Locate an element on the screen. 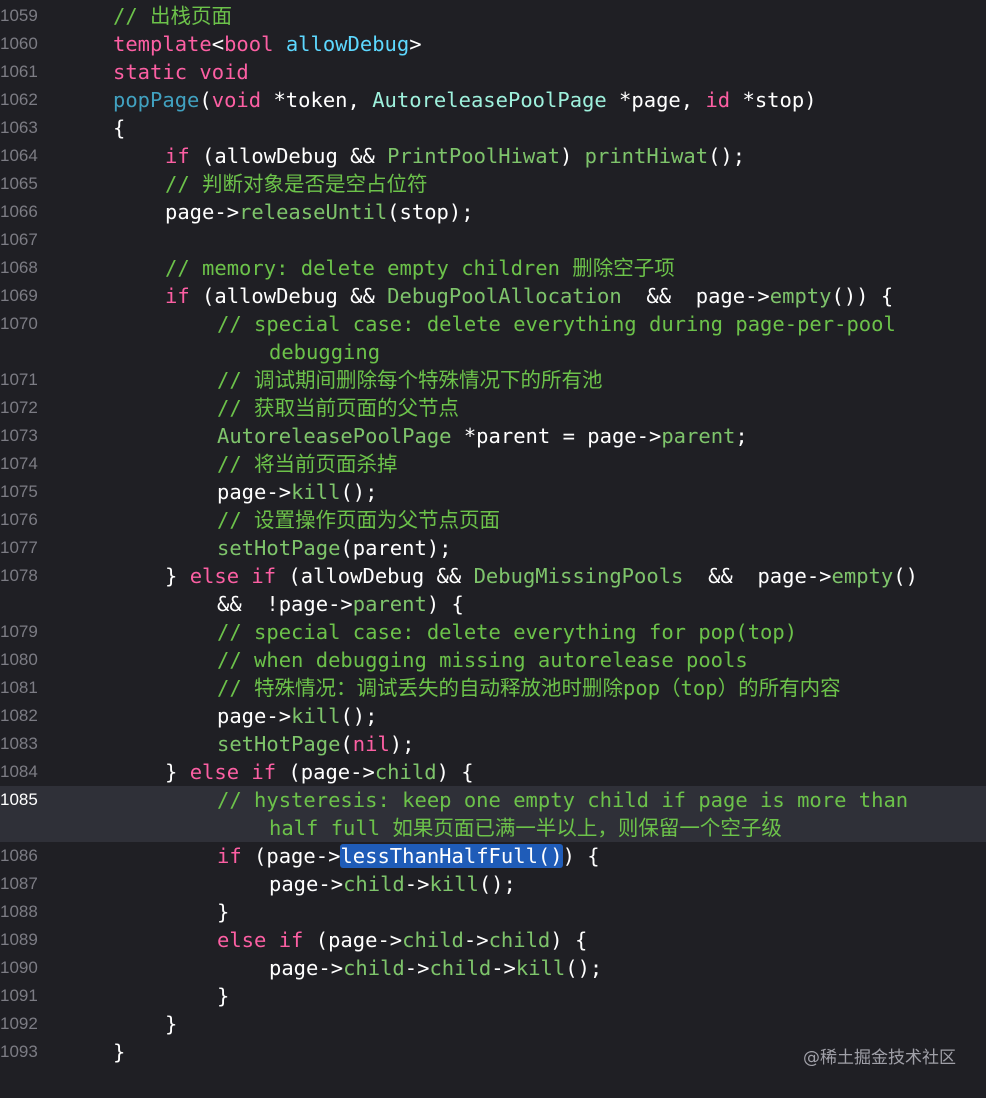  line-code: template<bool allowDebug> is located at coordinates (267, 44).